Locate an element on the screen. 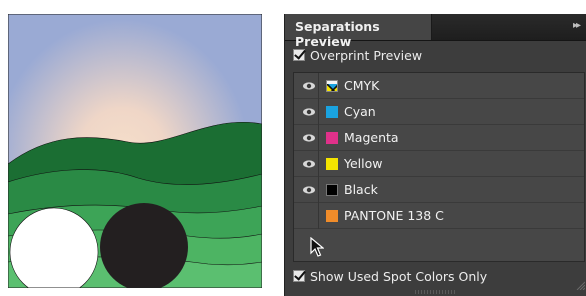  panel-title: Separations Preview is located at coordinates (337, 34).